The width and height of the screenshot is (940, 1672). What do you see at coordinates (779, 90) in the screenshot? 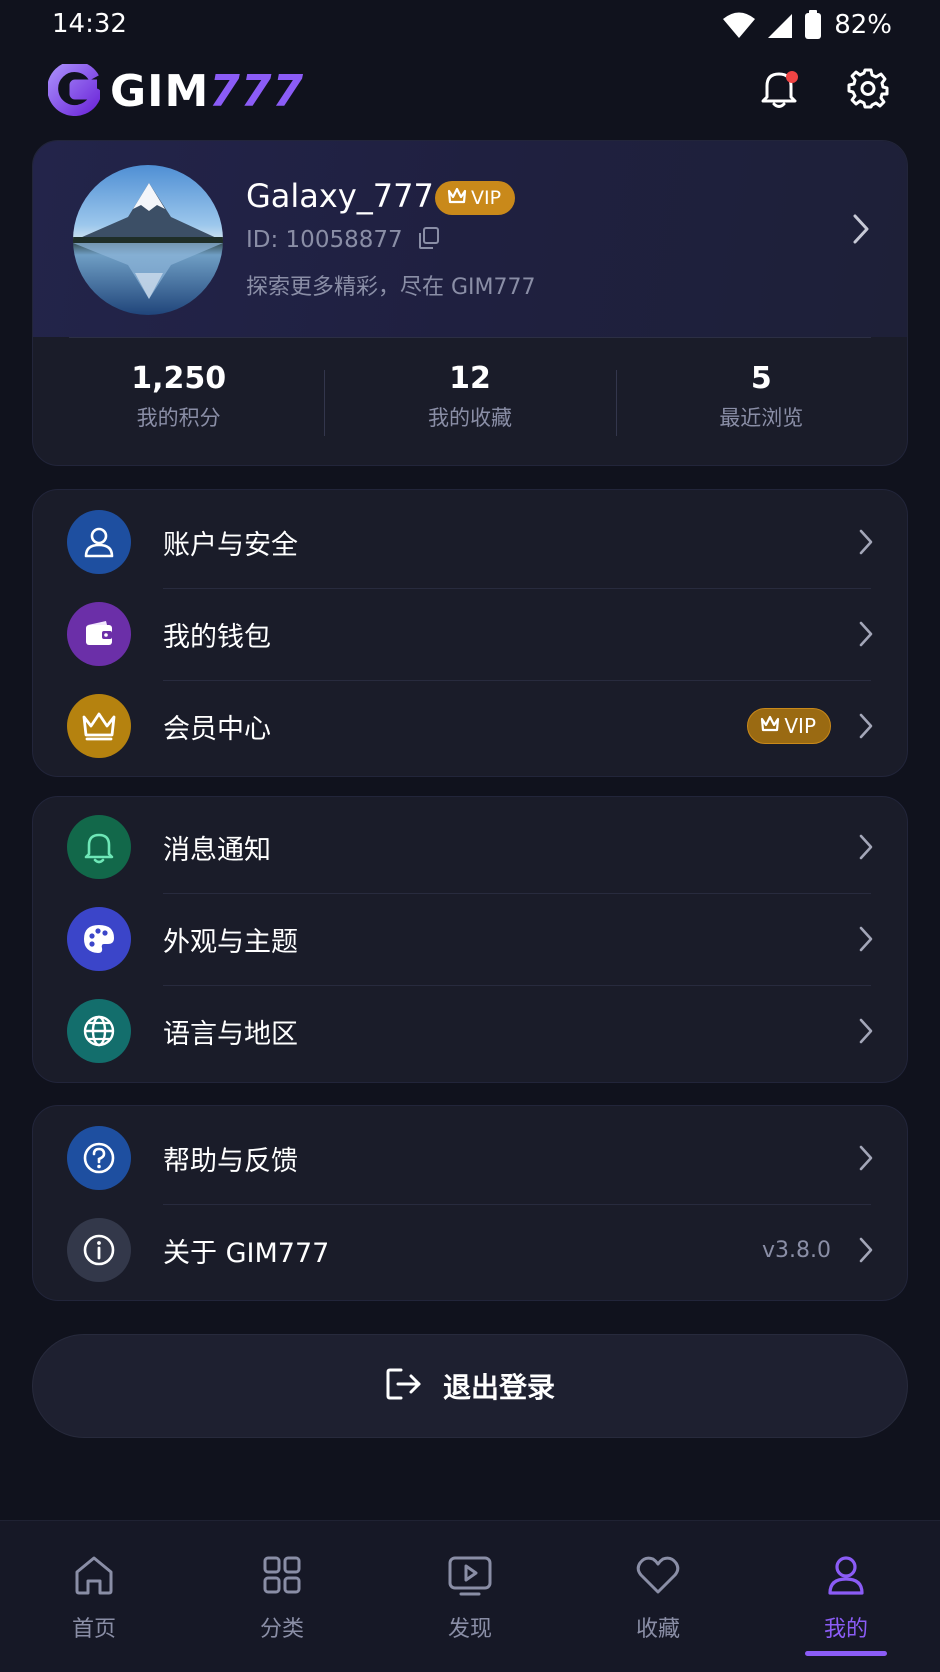
I see `notifications-button` at bounding box center [779, 90].